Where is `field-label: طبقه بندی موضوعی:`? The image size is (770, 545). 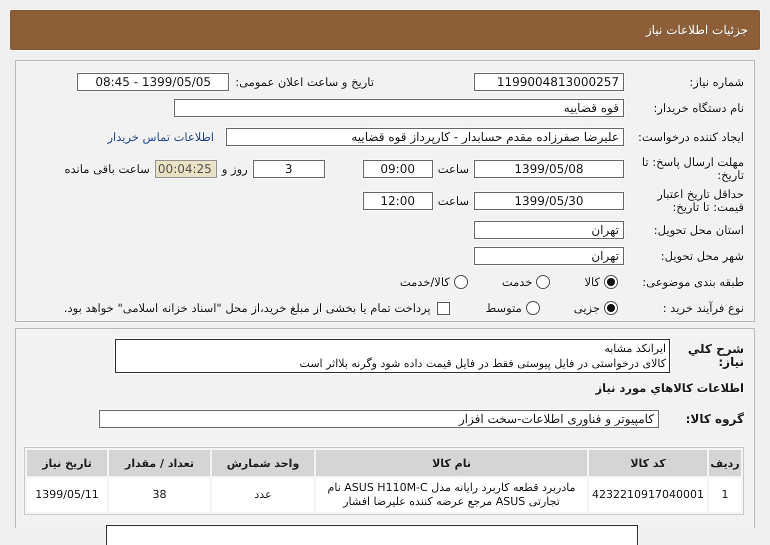
field-label: طبقه بندی موضوعی: is located at coordinates (692, 282).